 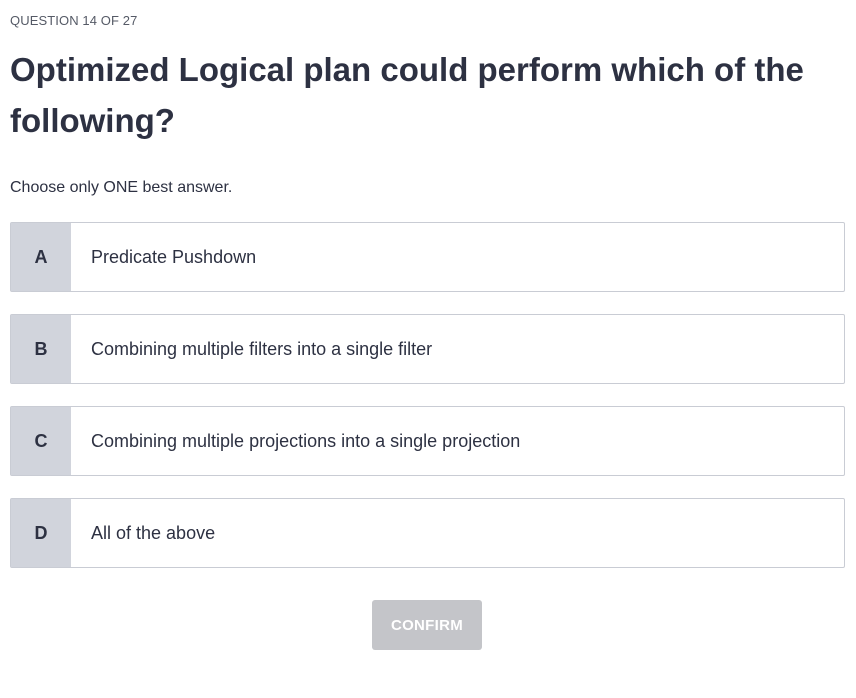 What do you see at coordinates (427, 533) in the screenshot?
I see `option-d: D All of the above` at bounding box center [427, 533].